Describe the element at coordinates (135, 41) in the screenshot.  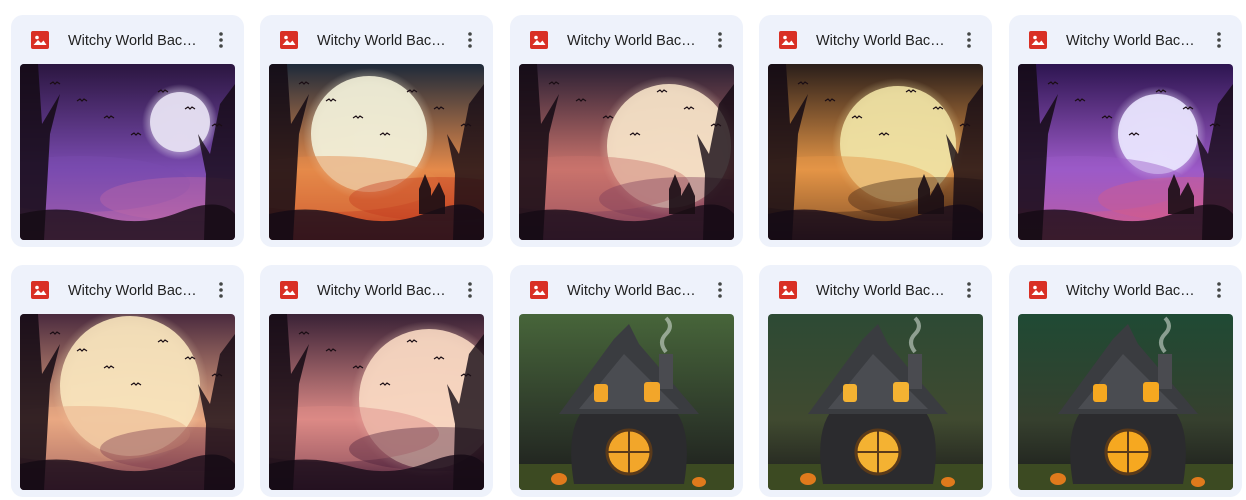
I see `file-title: Witchy World Background 1` at that location.